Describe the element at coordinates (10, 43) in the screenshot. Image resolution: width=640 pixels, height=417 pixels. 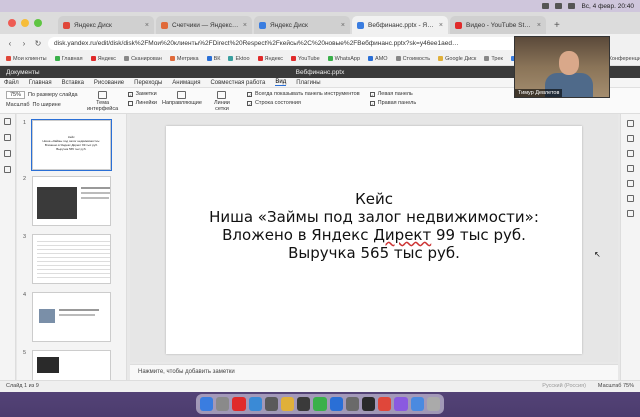
I see `back-icon: ‹` at that location.